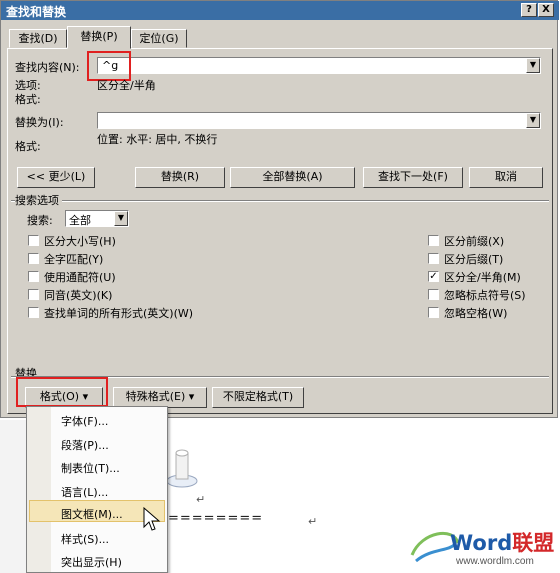  Describe the element at coordinates (474, 259) in the screenshot. I see `match-suffix-label: 区分后缀(T)` at that location.